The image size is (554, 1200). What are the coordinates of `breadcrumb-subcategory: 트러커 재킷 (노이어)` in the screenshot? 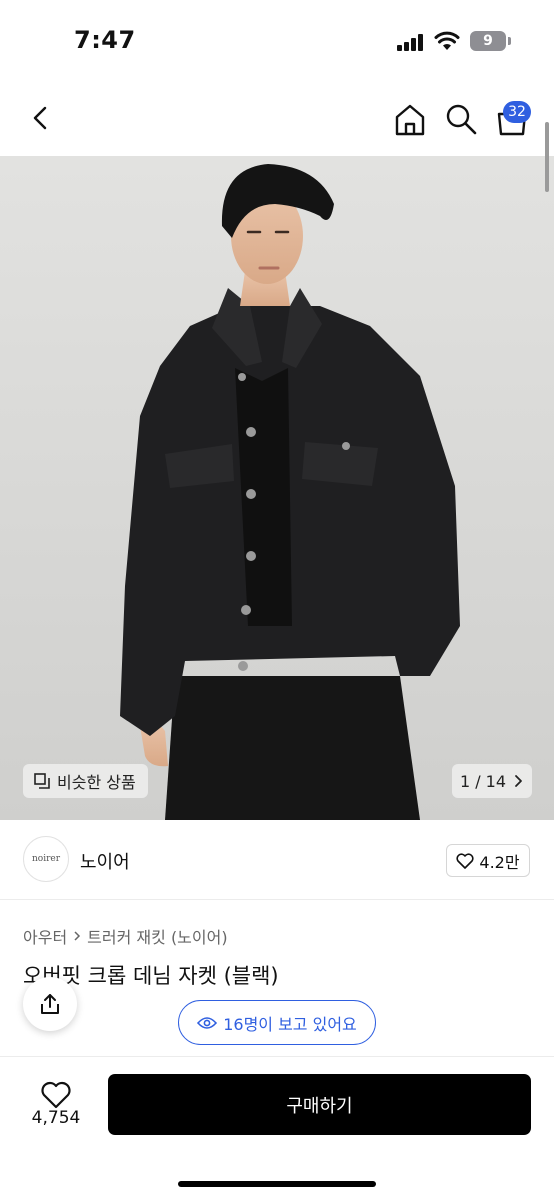 It's located at (157, 936).